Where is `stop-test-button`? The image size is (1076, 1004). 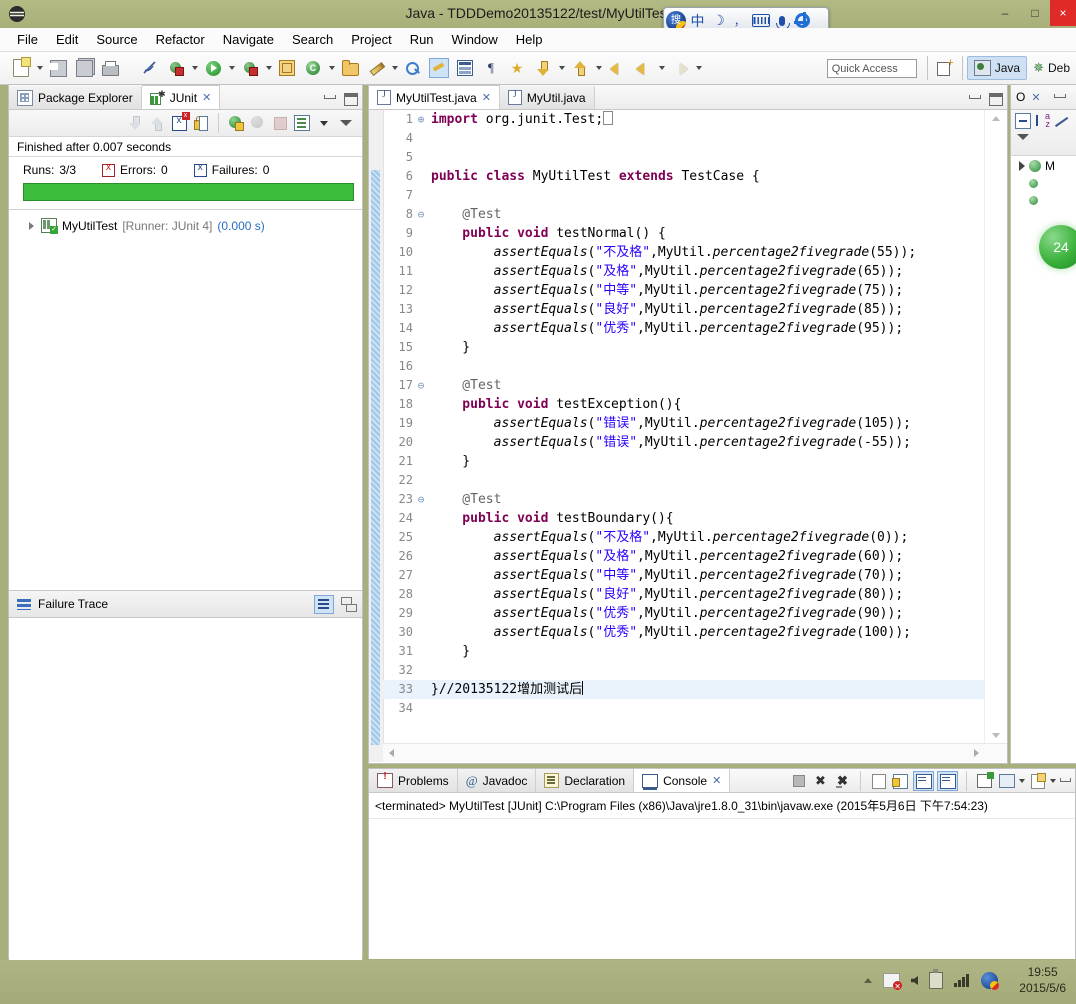 stop-test-button is located at coordinates (280, 123).